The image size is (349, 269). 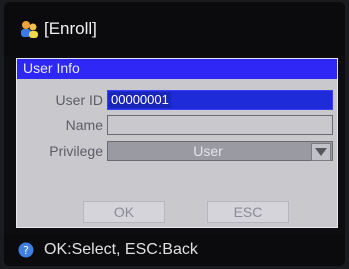 I want to click on privilege-label: Privilege, so click(x=76, y=151).